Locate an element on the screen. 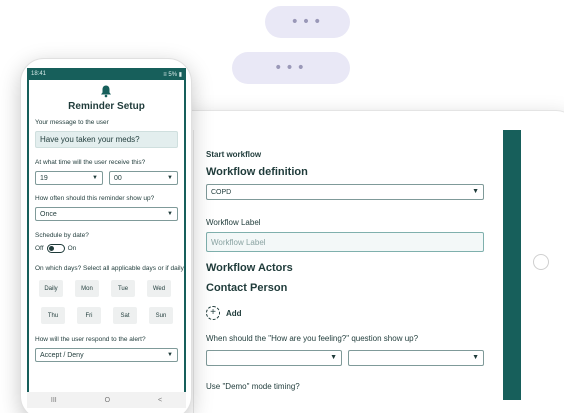 The height and width of the screenshot is (413, 564). add-label: Add is located at coordinates (234, 313).